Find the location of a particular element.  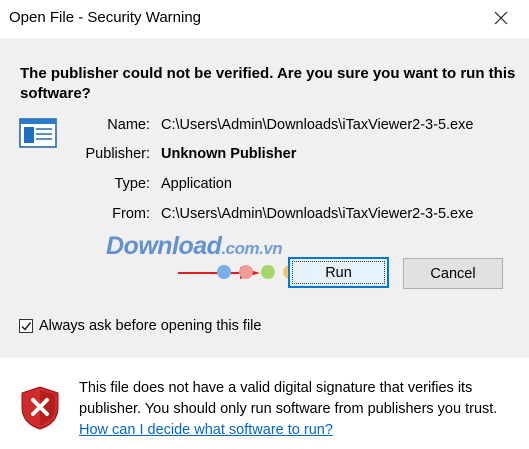

always-ask-checkbox: Always ask before opening this file is located at coordinates (140, 326).